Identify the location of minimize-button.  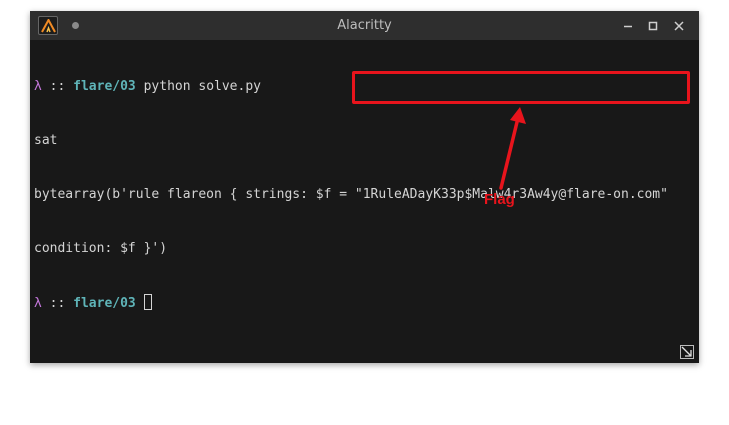
(628, 26).